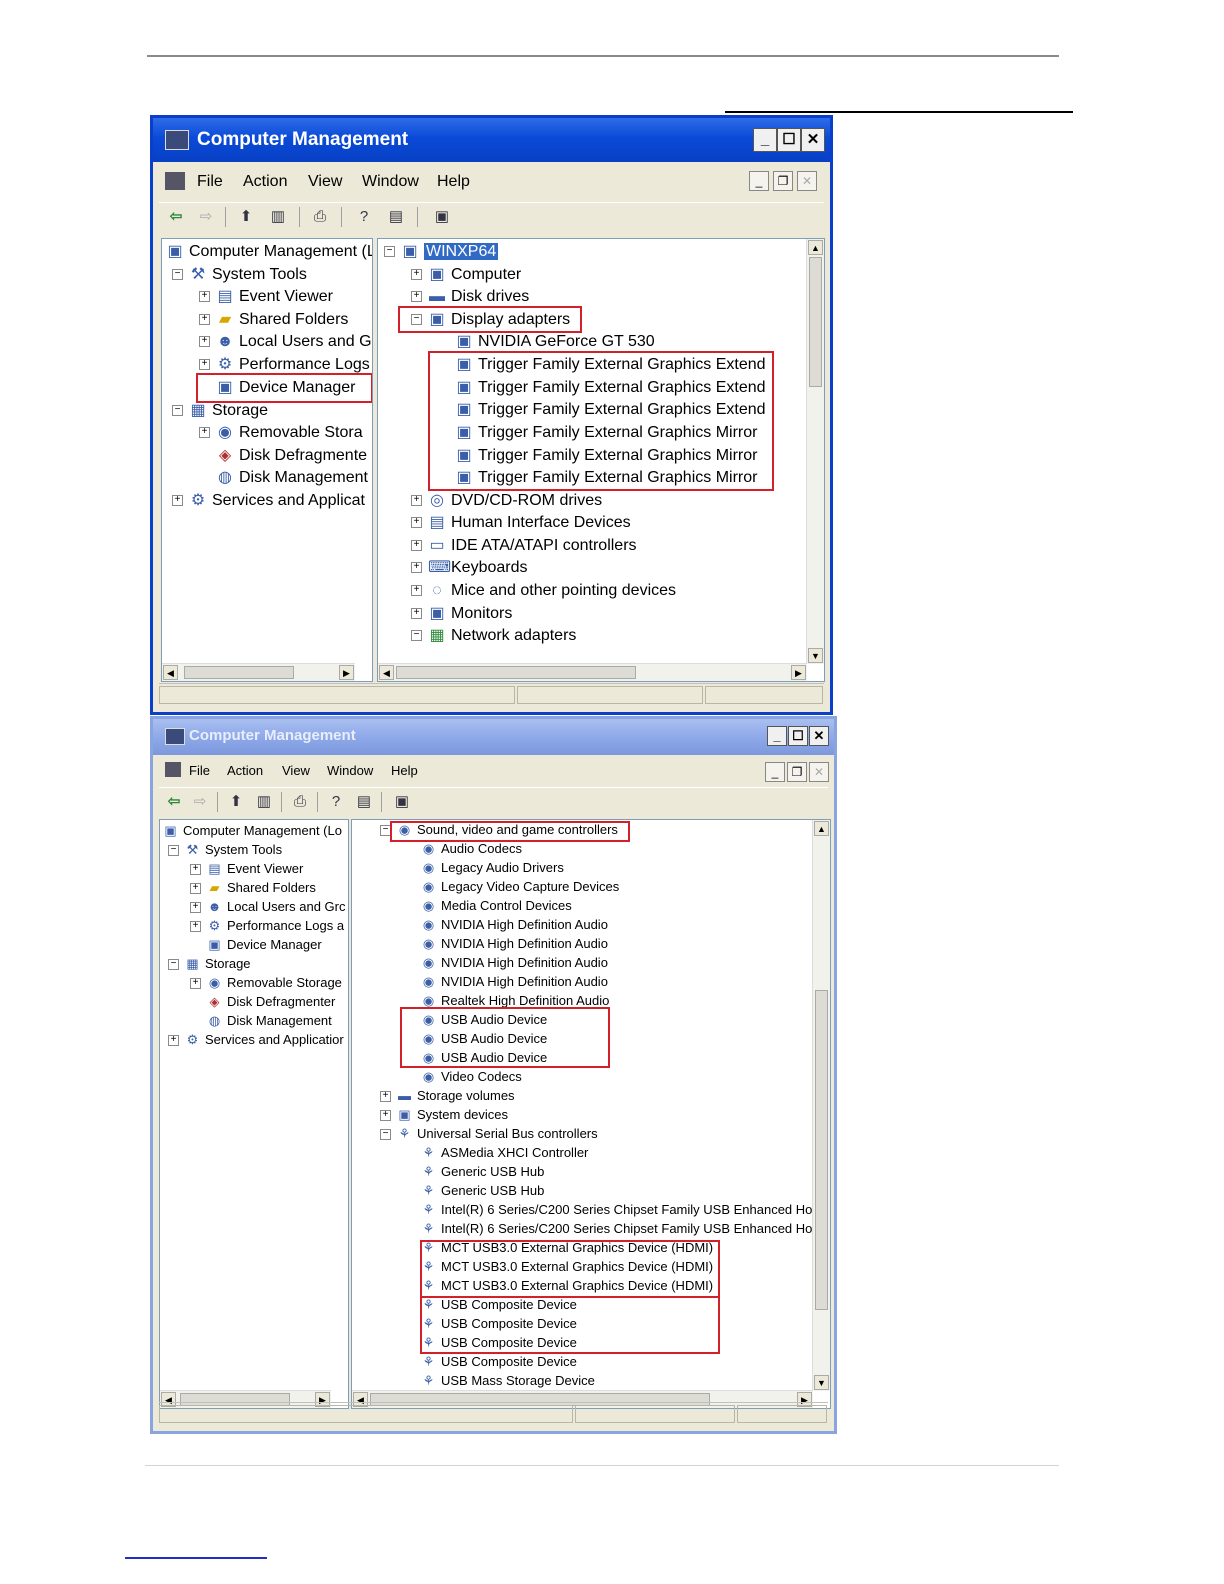 The image size is (1224, 1584). Describe the element at coordinates (777, 736) in the screenshot. I see `minimize-button: _` at that location.